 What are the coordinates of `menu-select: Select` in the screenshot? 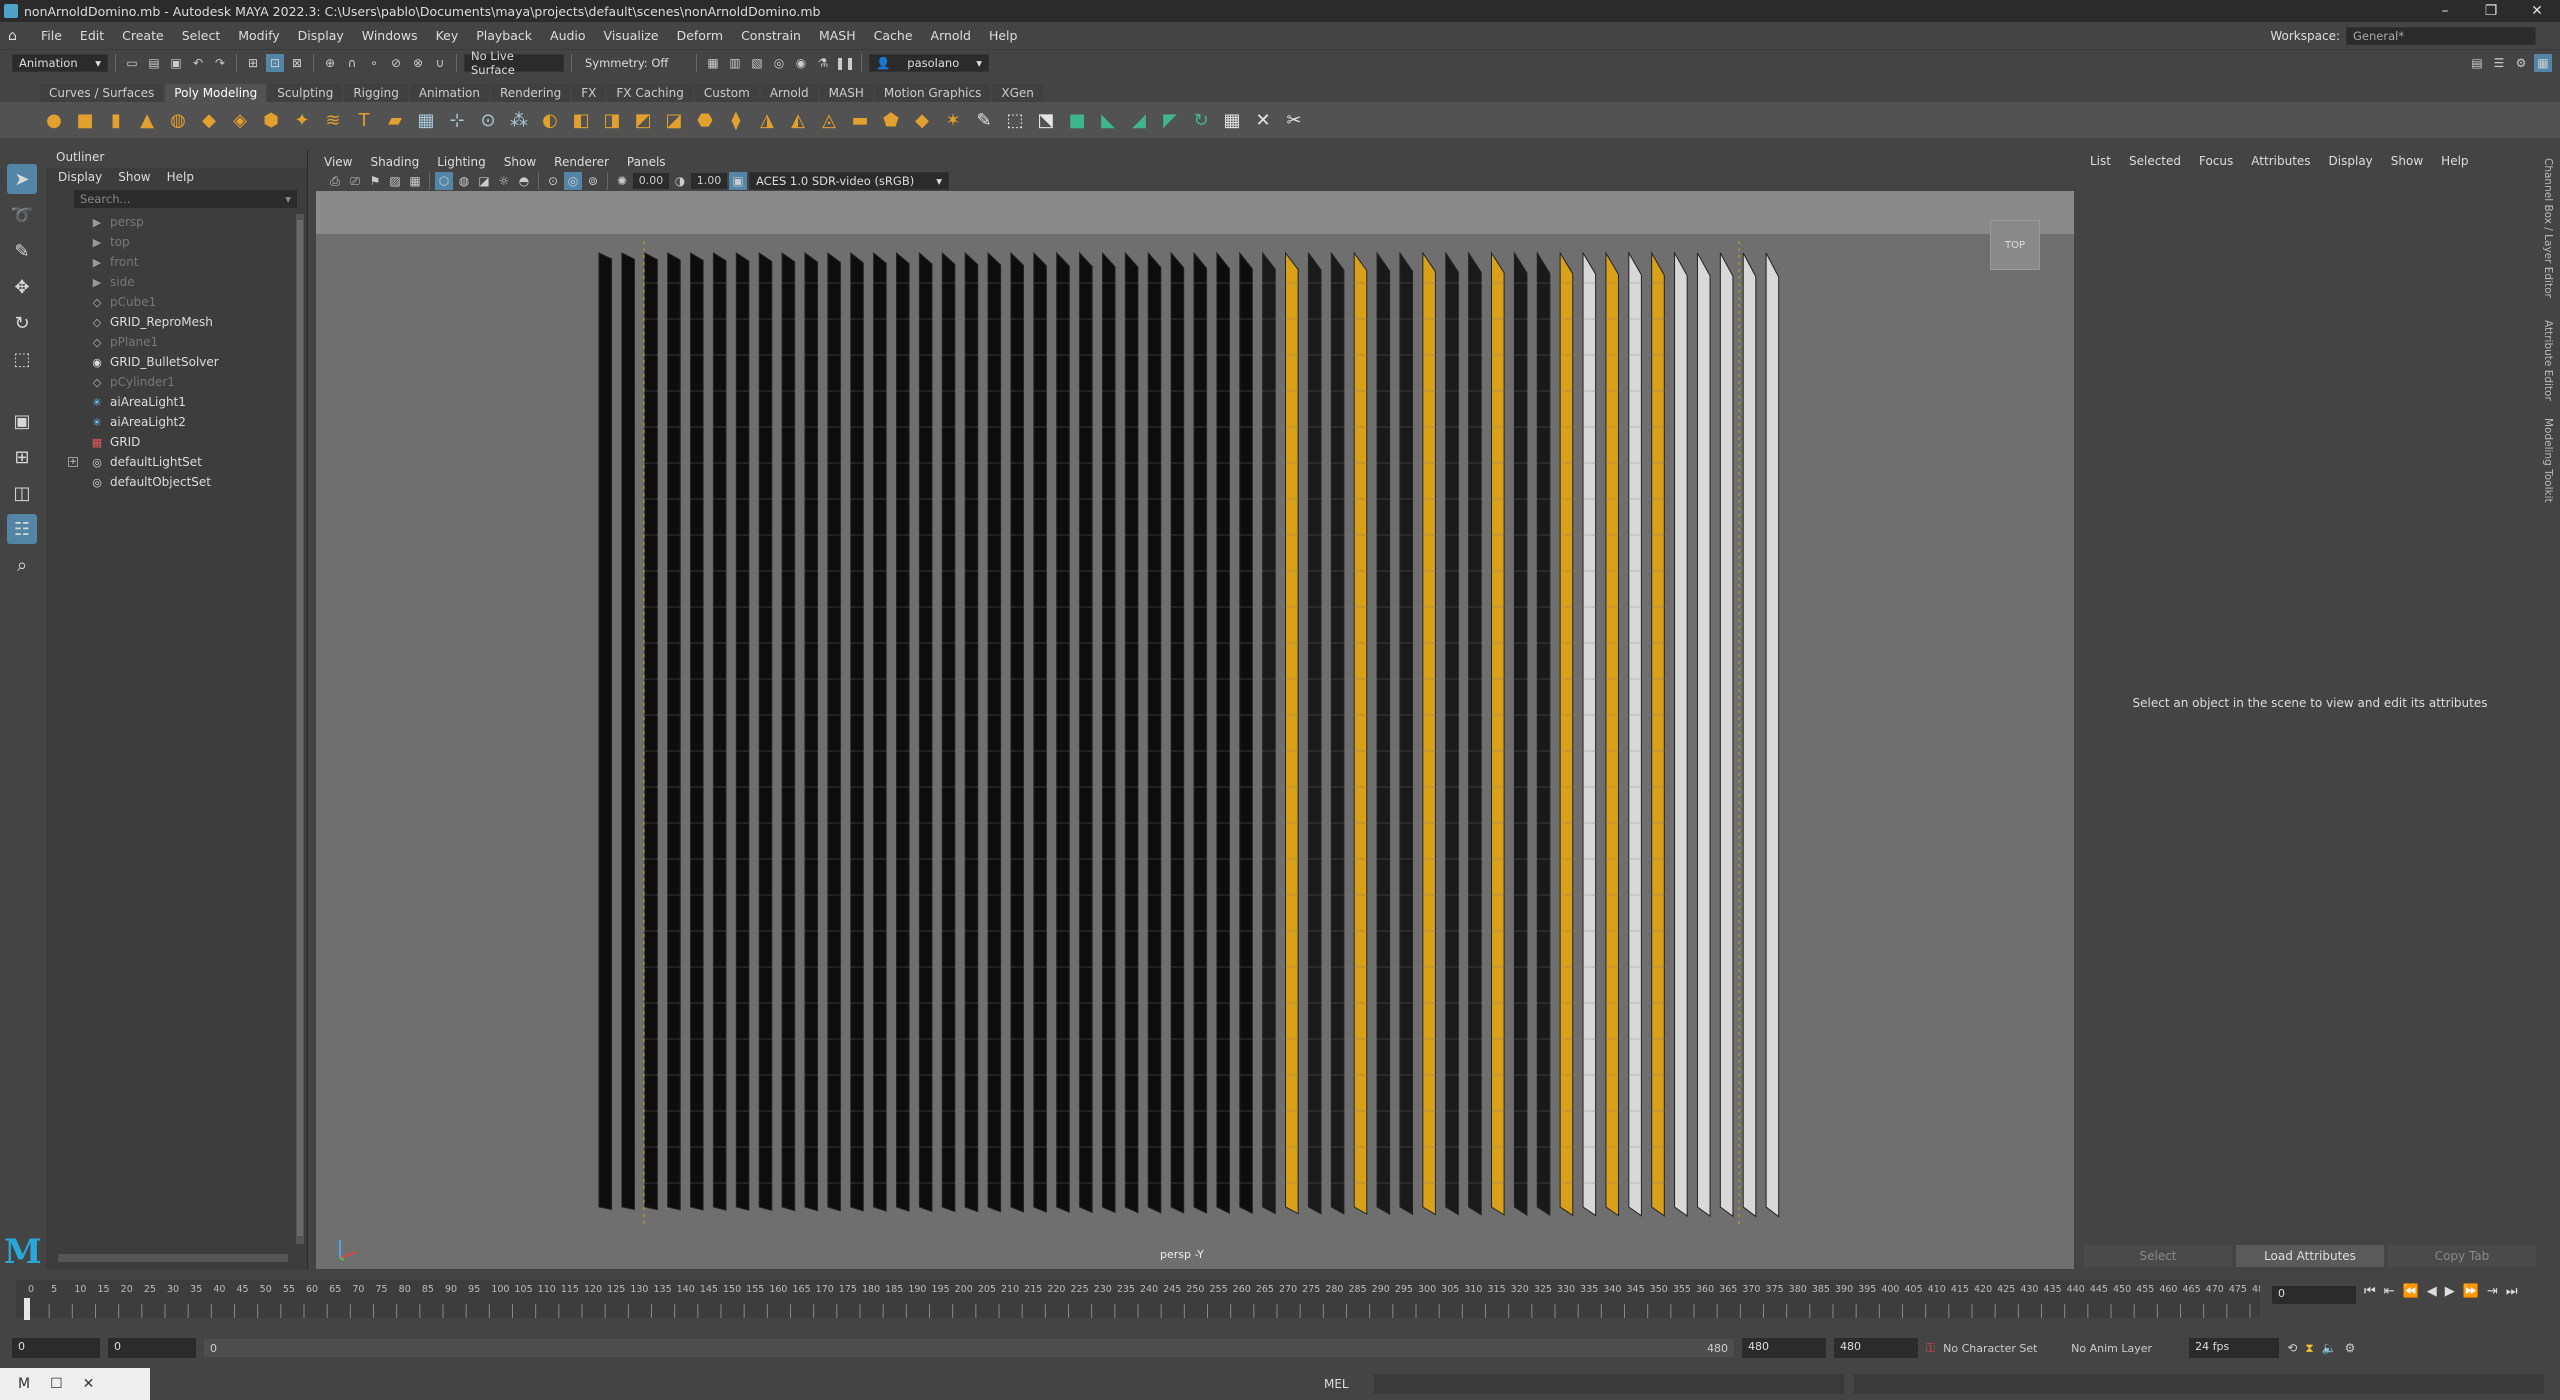 It's located at (201, 35).